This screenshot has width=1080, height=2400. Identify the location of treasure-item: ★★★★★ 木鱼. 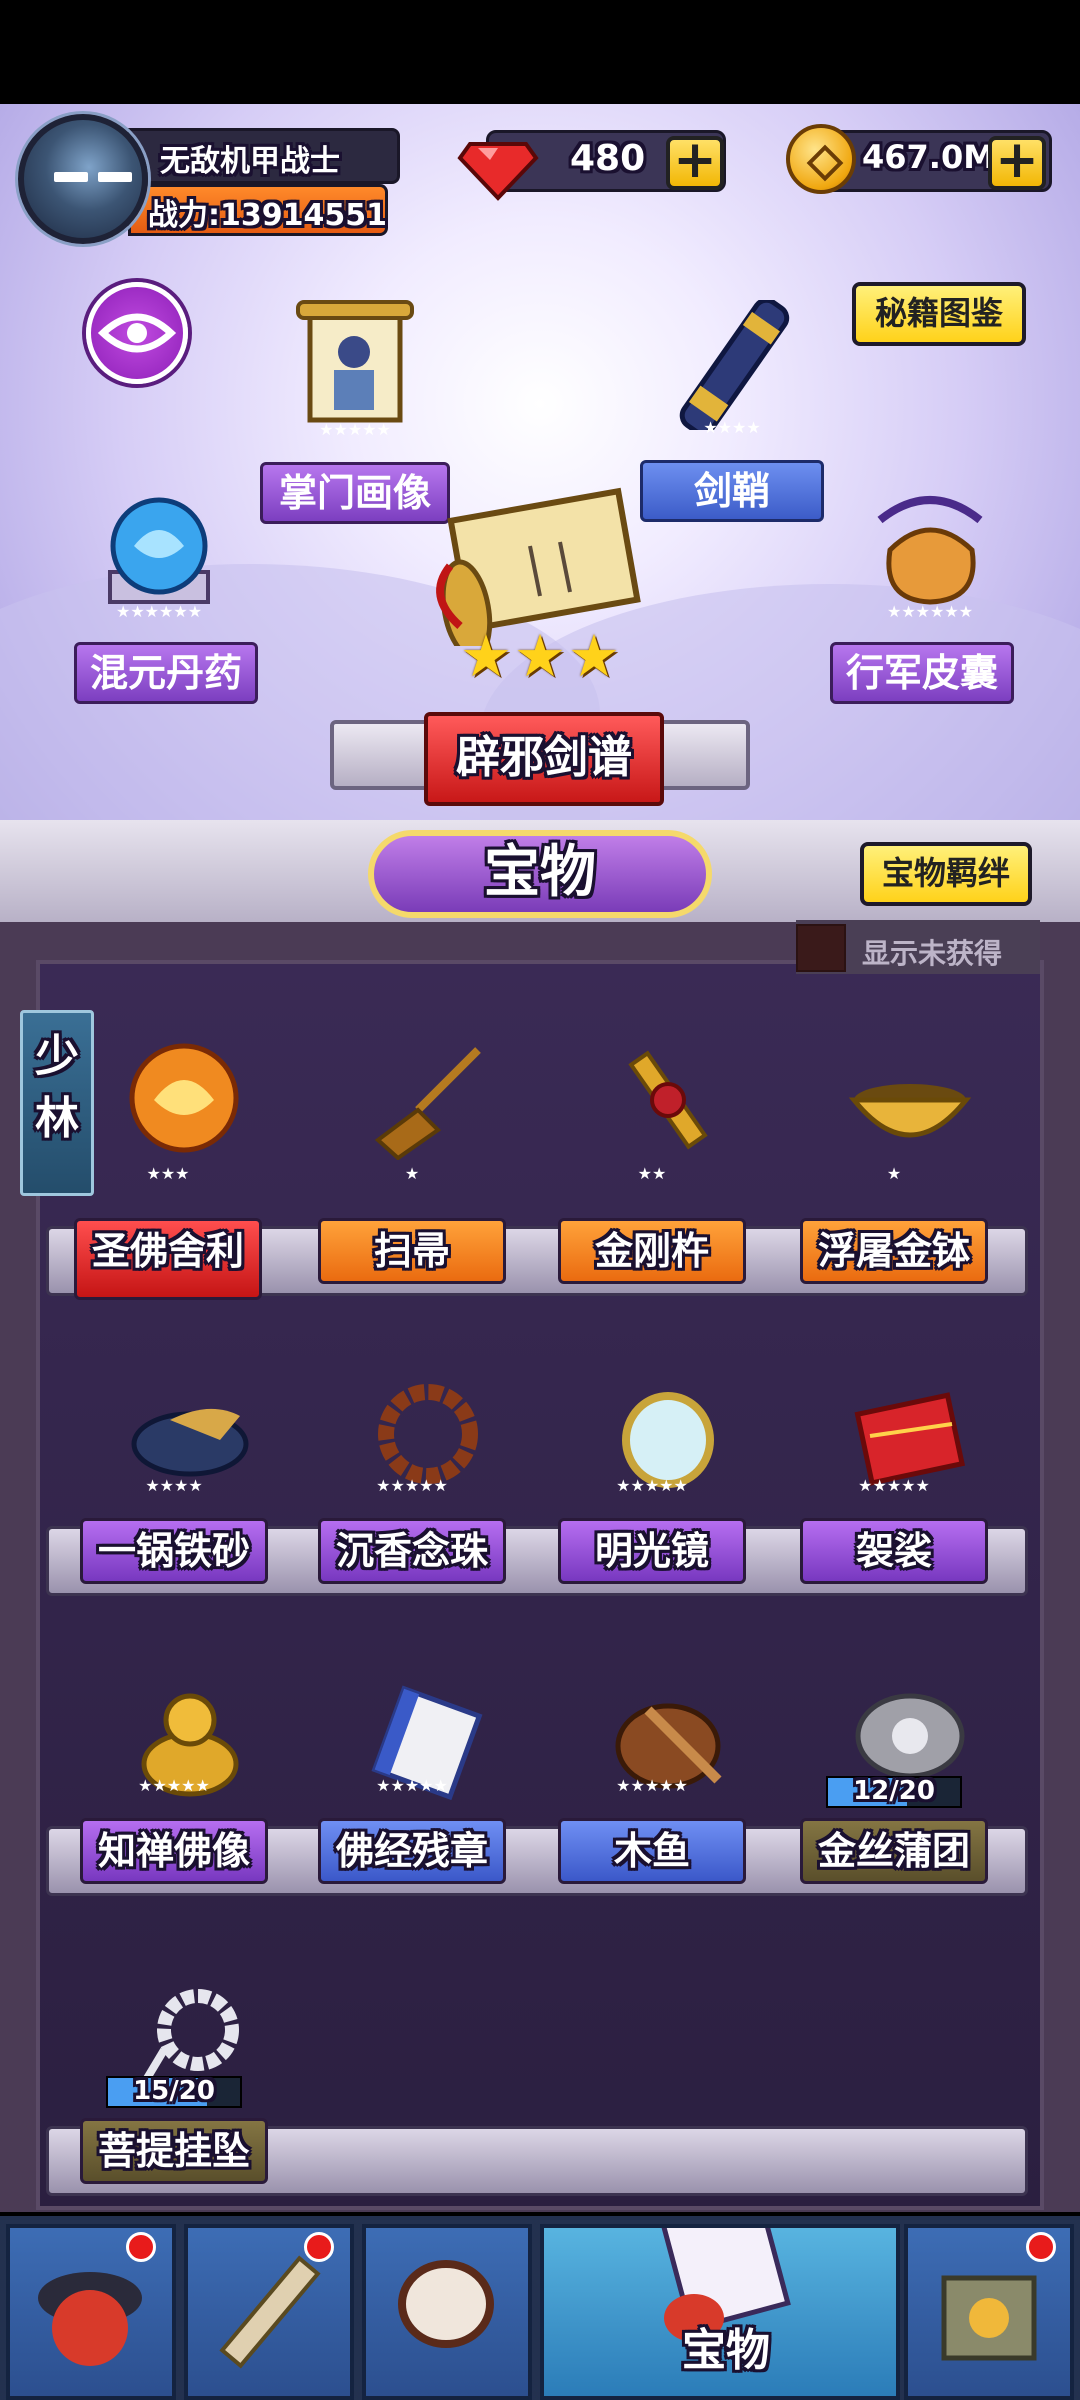
(668, 1790).